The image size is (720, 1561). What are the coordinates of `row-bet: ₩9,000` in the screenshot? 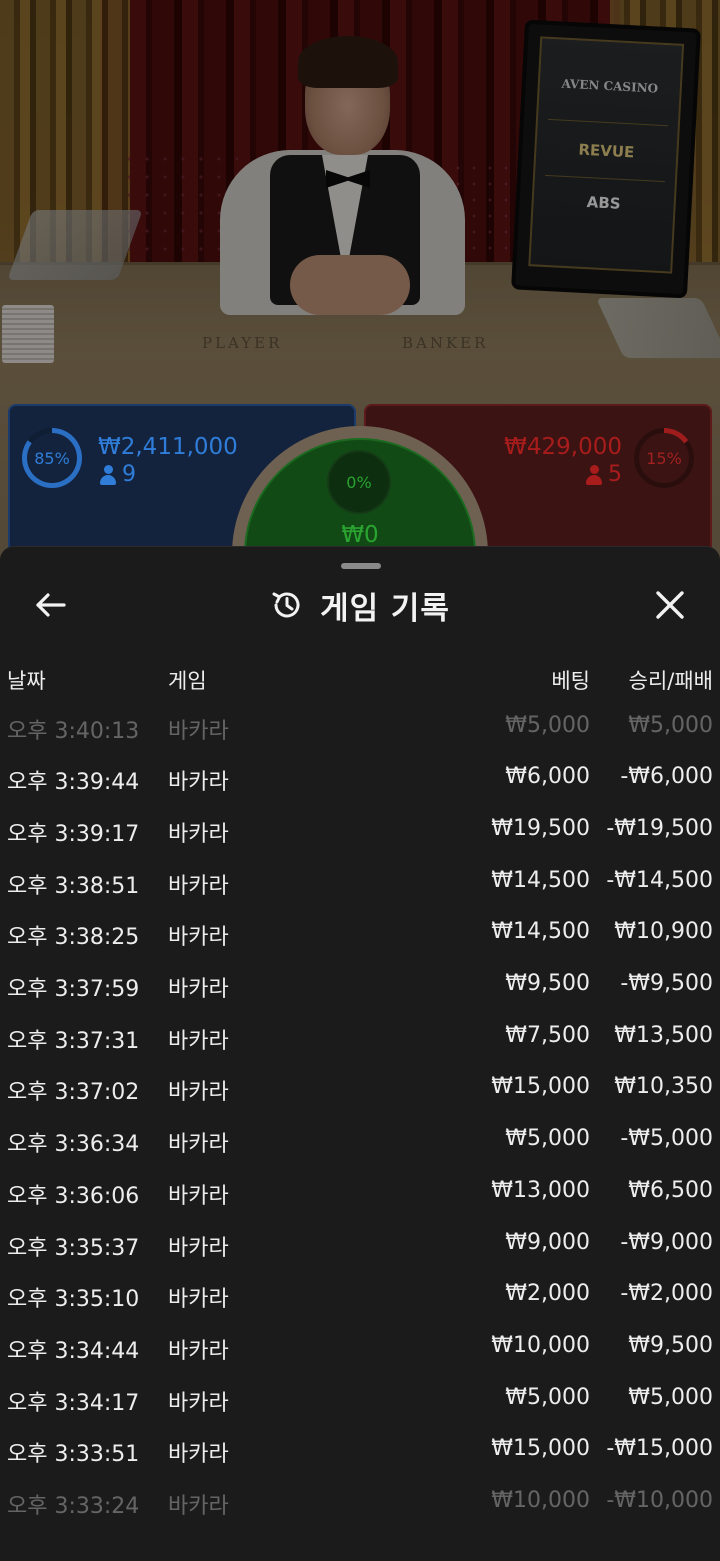 It's located at (547, 1242).